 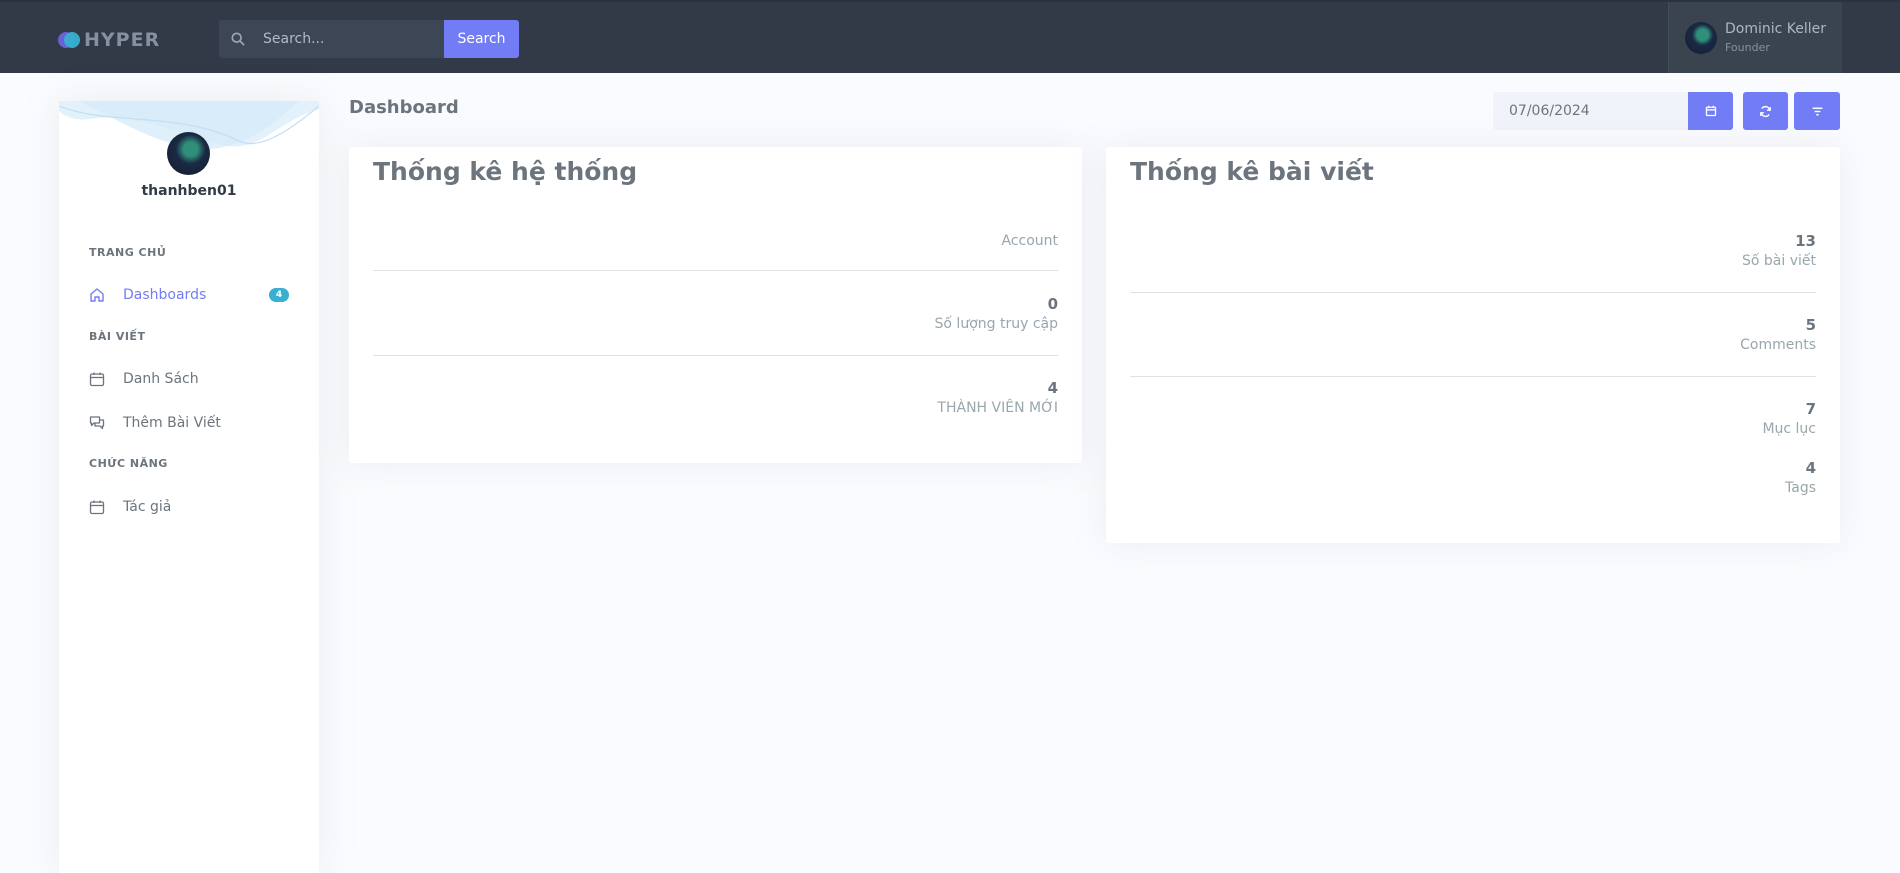 What do you see at coordinates (1747, 47) in the screenshot?
I see `user-role: Founder` at bounding box center [1747, 47].